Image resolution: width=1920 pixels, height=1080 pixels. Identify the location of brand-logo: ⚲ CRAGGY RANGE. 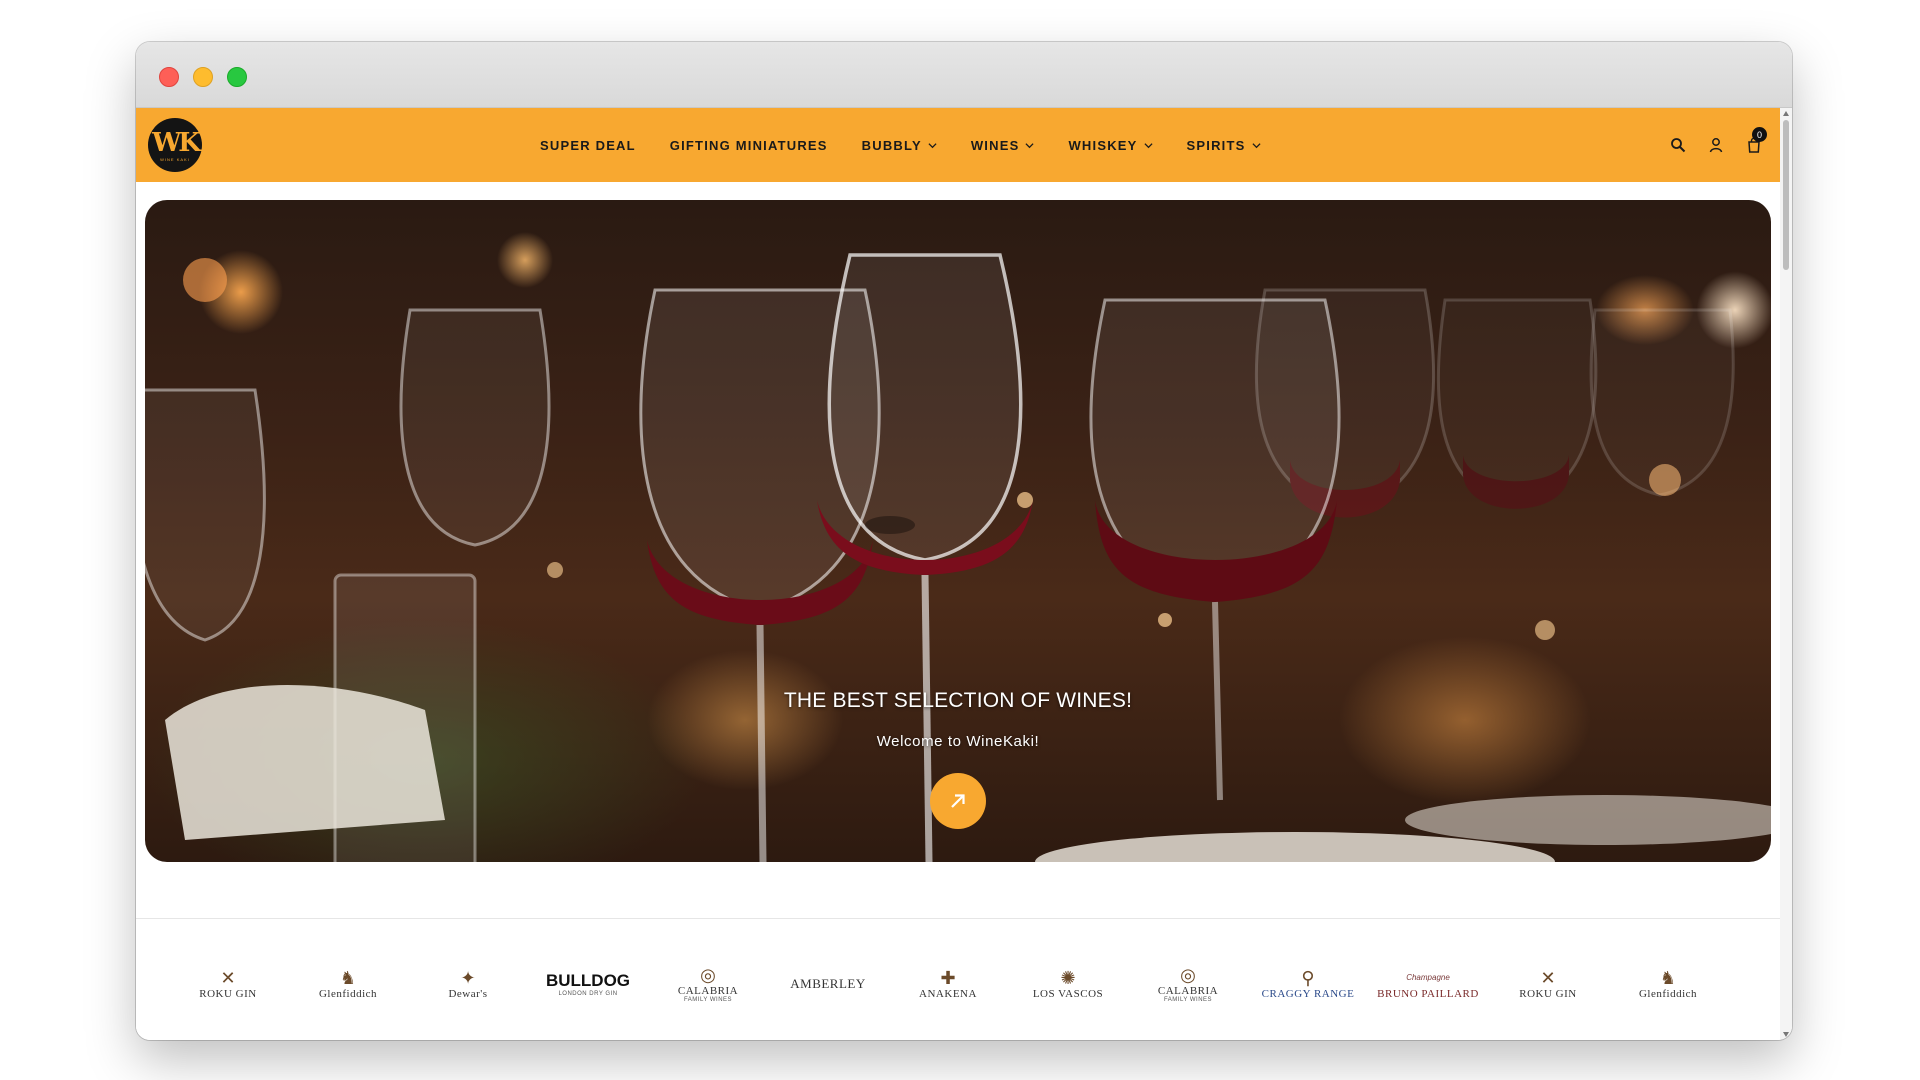
(1308, 984).